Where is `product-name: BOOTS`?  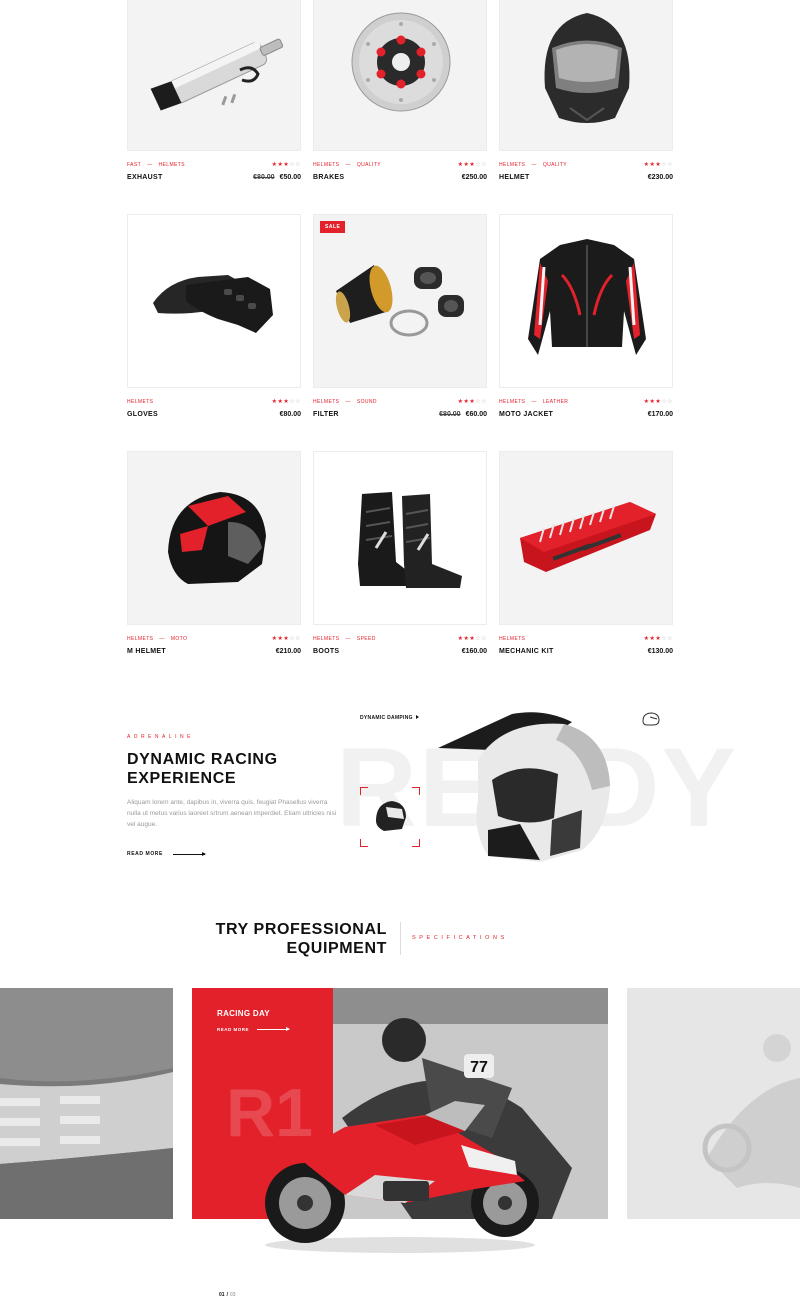 product-name: BOOTS is located at coordinates (326, 651).